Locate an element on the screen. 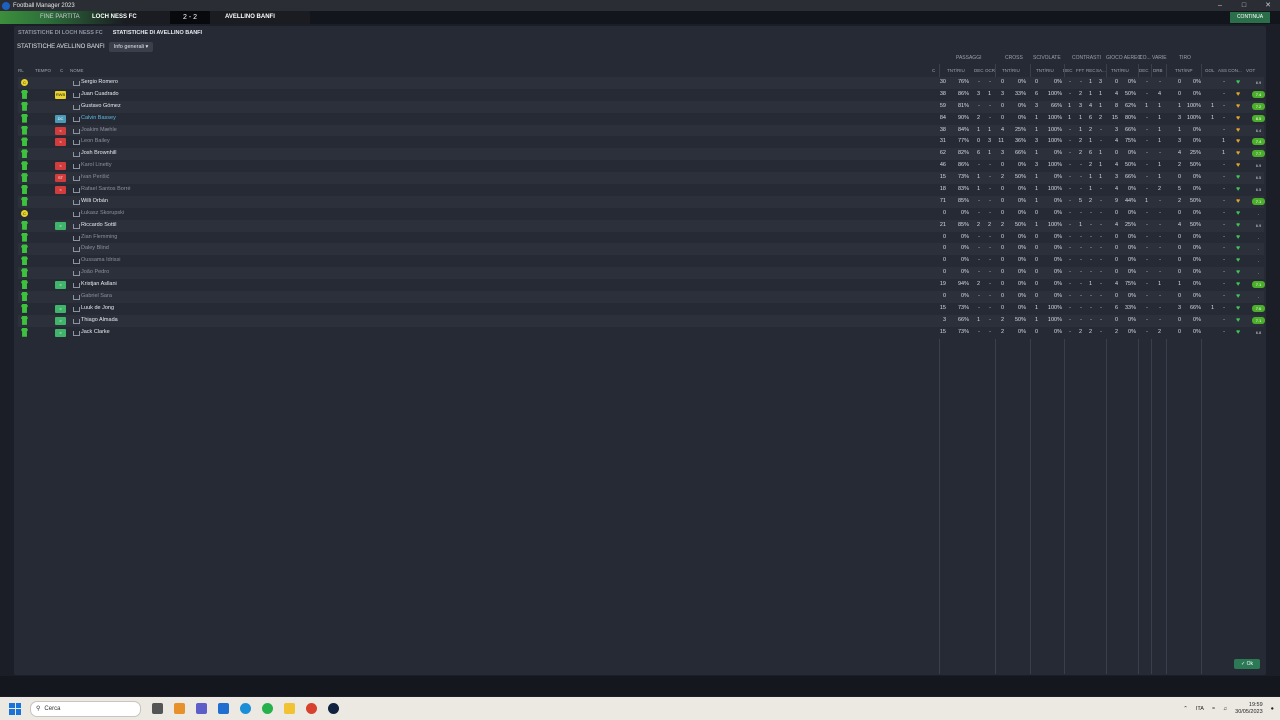 This screenshot has height=720, width=1280. col-drb: DRB is located at coordinates (1158, 70).